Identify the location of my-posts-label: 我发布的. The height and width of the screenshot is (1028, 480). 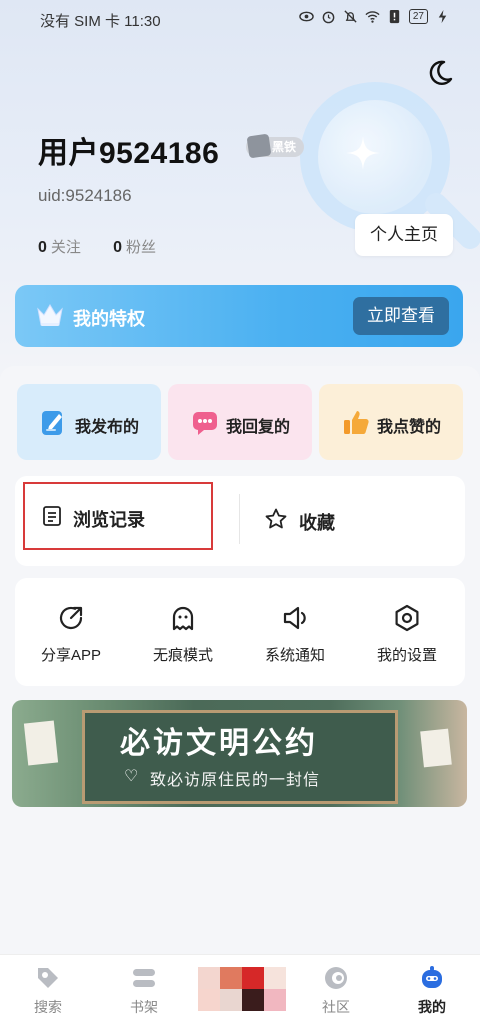
(107, 427).